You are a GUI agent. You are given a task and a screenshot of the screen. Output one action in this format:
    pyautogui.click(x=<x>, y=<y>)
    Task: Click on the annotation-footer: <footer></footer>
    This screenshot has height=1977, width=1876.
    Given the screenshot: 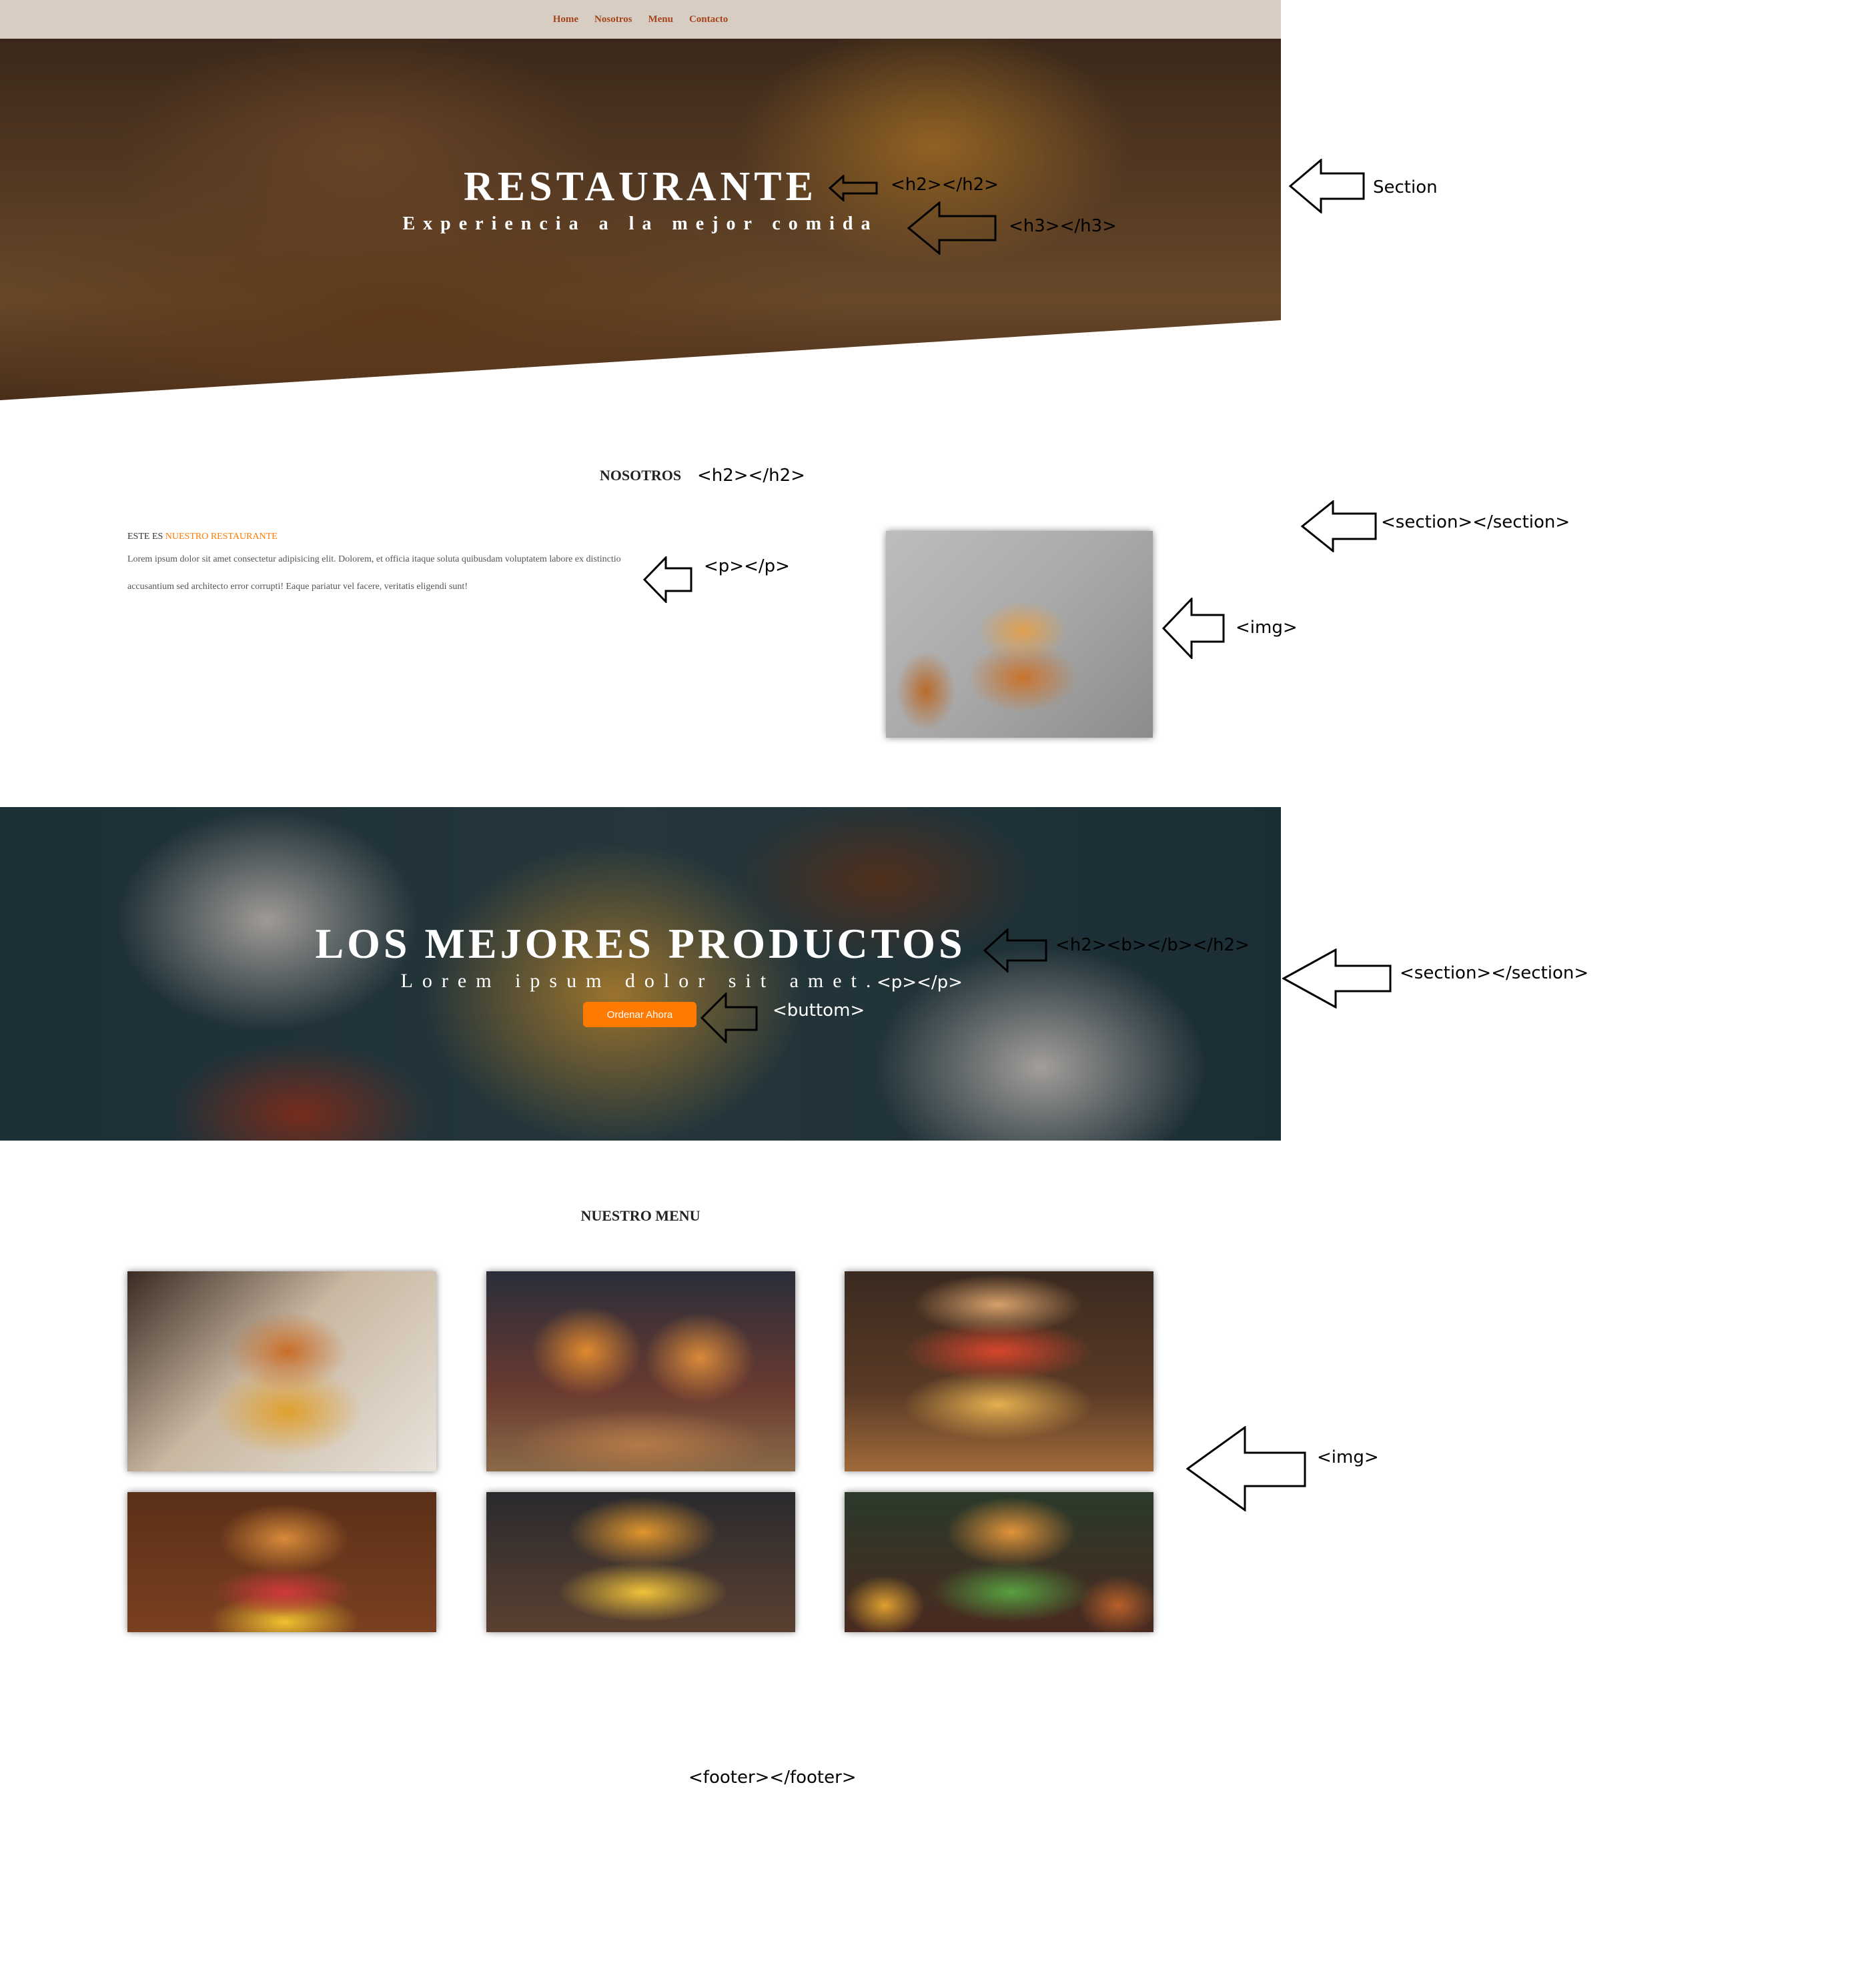 What is the action you would take?
    pyautogui.click(x=772, y=1778)
    